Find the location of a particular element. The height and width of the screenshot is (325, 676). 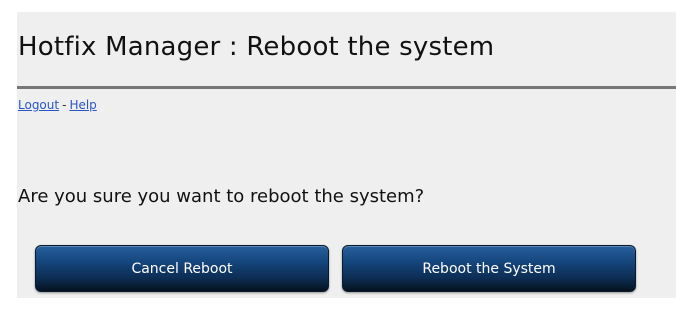

header-links: Logout - Help is located at coordinates (57, 105).